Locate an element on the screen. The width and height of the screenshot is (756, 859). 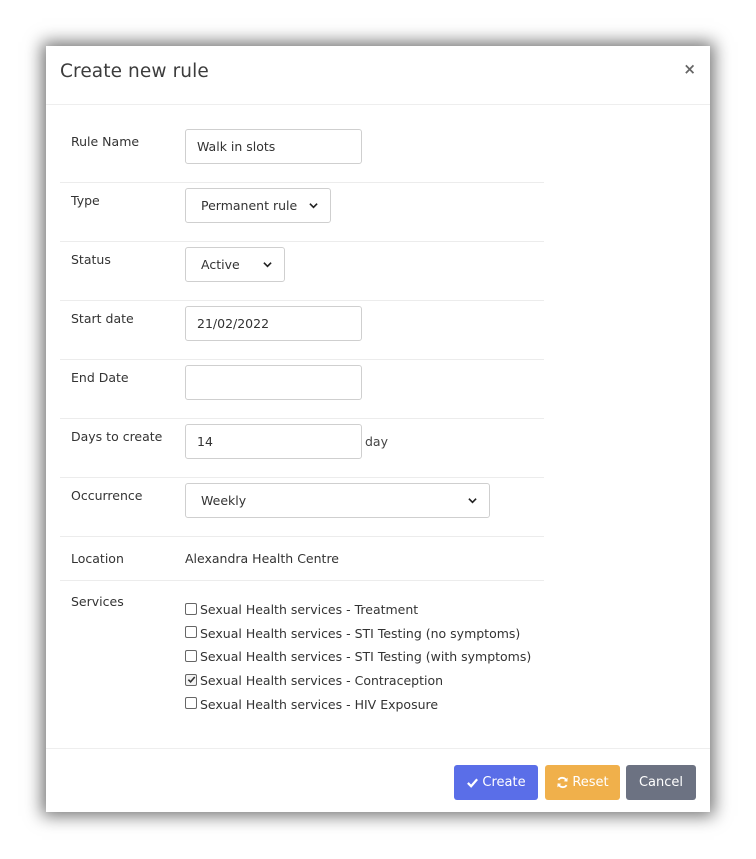
services-label: Services is located at coordinates (97, 601).